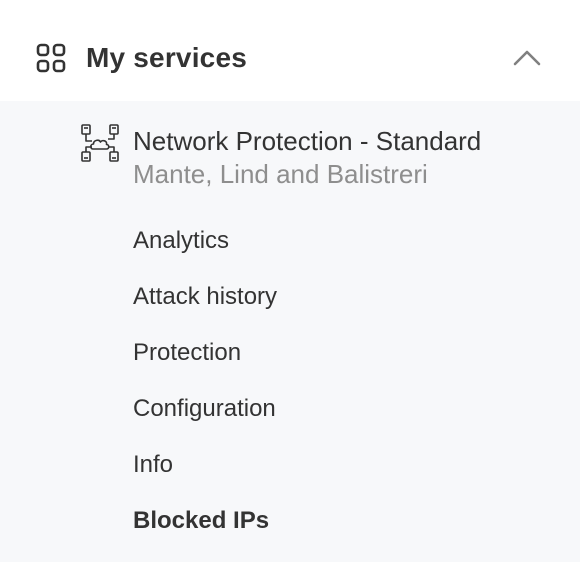 Image resolution: width=580 pixels, height=562 pixels. I want to click on grid-icon, so click(51, 58).